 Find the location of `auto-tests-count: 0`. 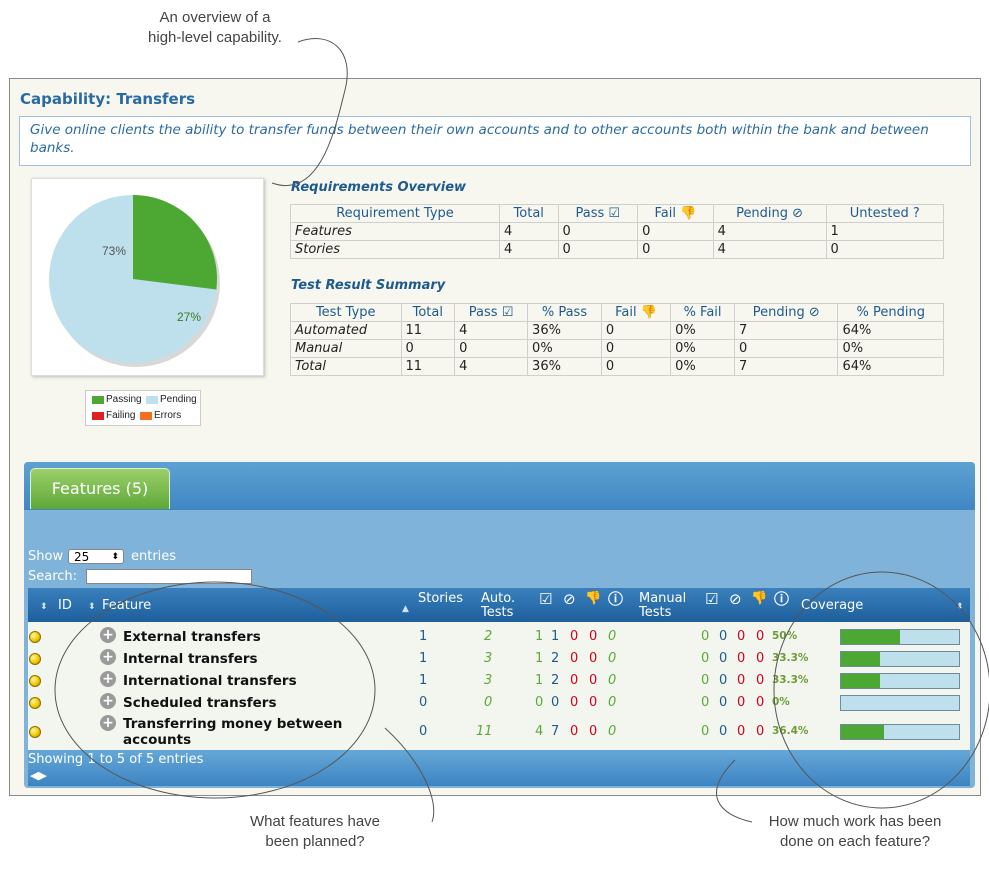

auto-tests-count: 0 is located at coordinates (488, 702).